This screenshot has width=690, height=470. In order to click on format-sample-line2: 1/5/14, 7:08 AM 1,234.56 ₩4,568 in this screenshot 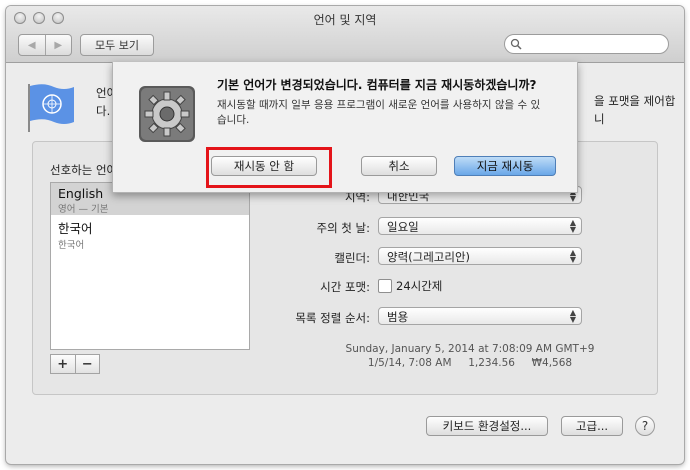, I will do `click(470, 363)`.